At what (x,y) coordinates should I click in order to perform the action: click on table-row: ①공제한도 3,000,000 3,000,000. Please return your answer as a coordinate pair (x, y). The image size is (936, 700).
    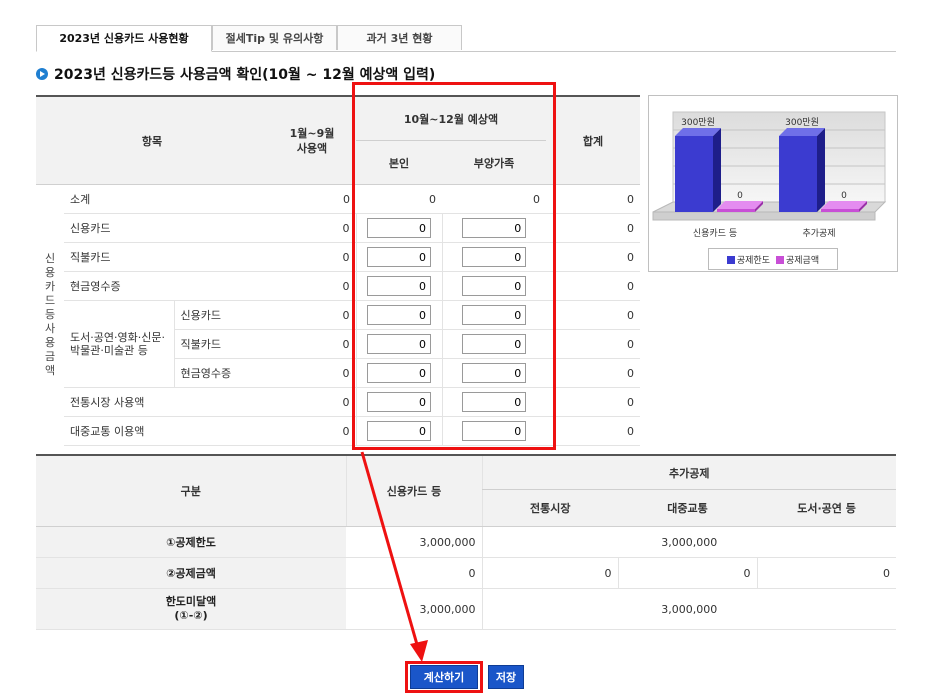
    Looking at the image, I should click on (466, 542).